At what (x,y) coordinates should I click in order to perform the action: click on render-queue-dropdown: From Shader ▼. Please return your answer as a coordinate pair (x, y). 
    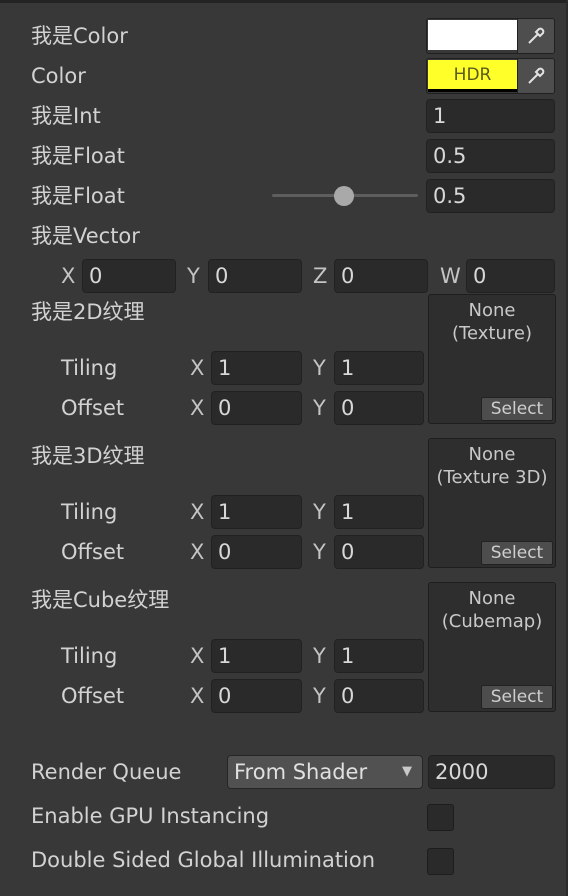
    Looking at the image, I should click on (325, 772).